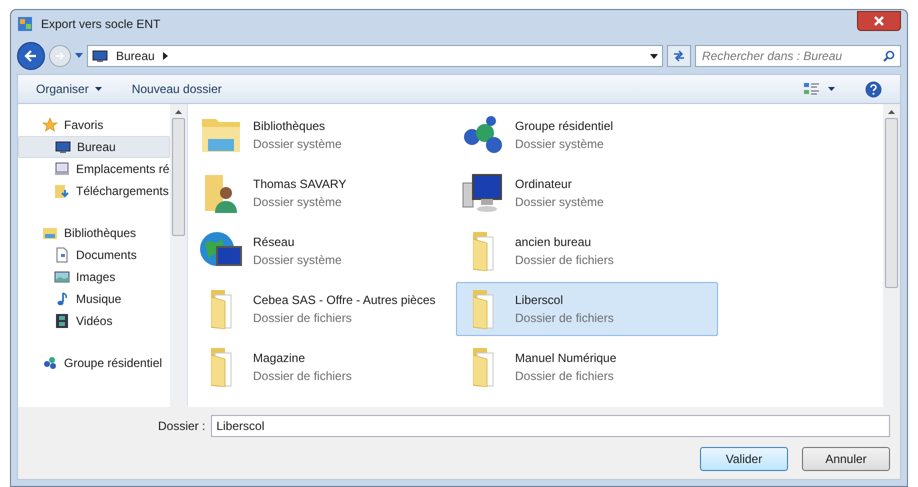 The width and height of the screenshot is (918, 487). Describe the element at coordinates (587, 367) in the screenshot. I see `file-item: Manuel Numérique Dossier de fichiers` at that location.